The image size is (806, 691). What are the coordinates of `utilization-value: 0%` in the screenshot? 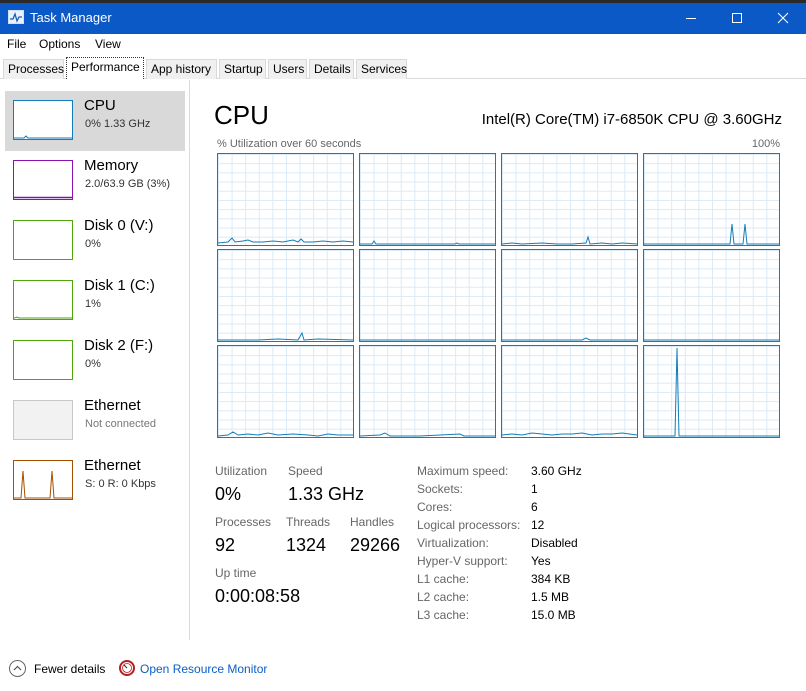 It's located at (228, 494).